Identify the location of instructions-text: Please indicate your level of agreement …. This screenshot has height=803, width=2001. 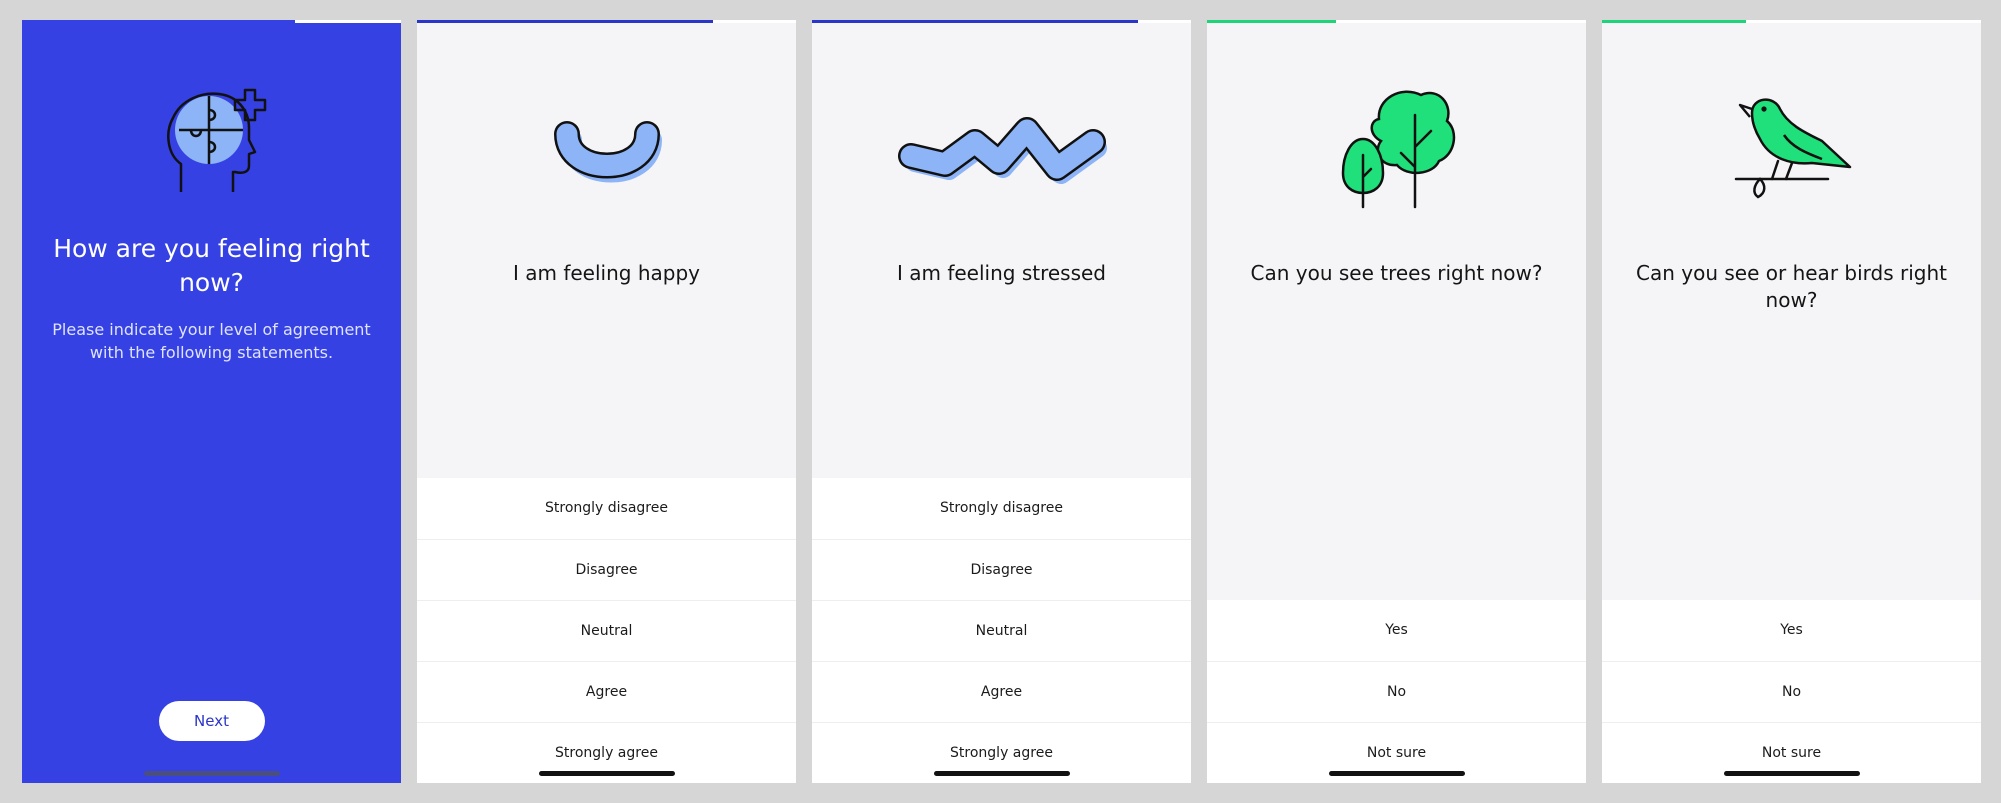
(211, 341).